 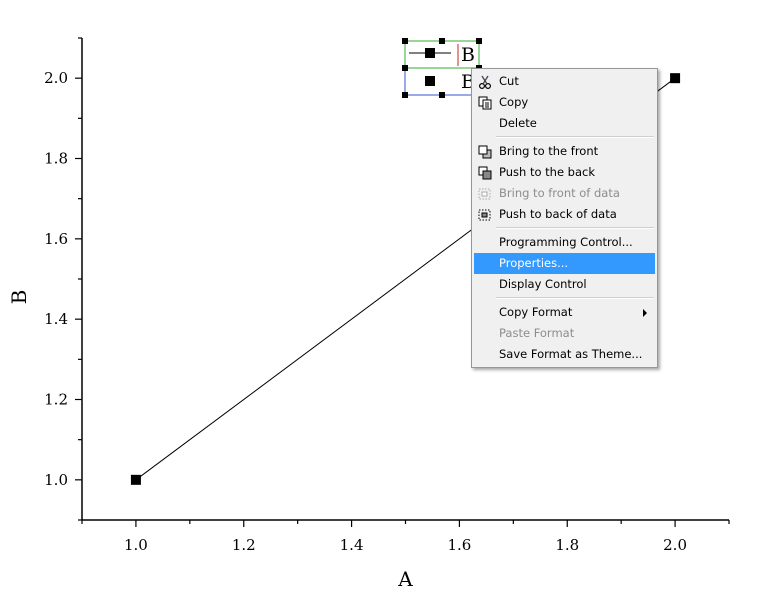 I want to click on menu-item-label: Cut, so click(x=509, y=81).